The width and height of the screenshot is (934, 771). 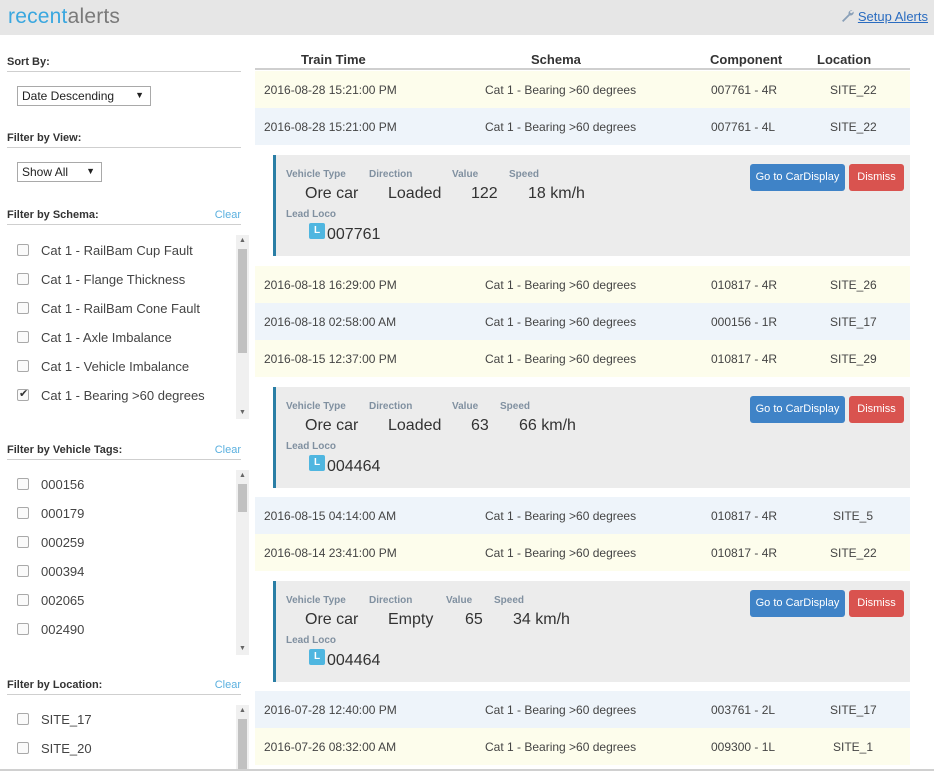 What do you see at coordinates (415, 193) in the screenshot?
I see `direction-value: Loaded` at bounding box center [415, 193].